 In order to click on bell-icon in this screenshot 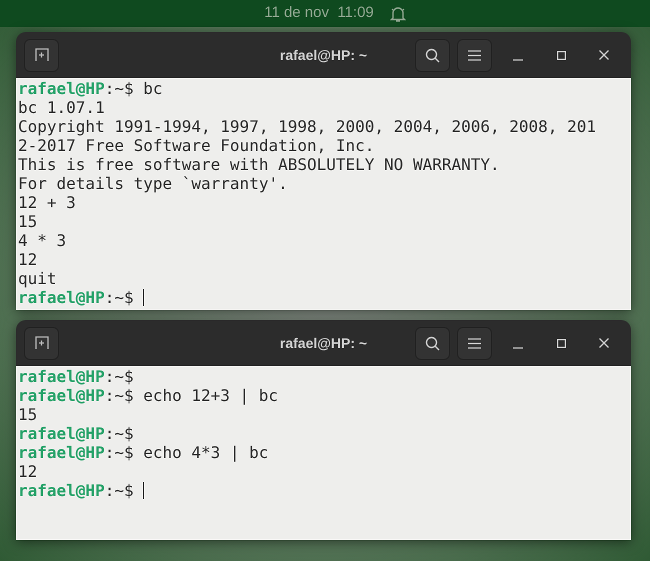, I will do `click(398, 13)`.